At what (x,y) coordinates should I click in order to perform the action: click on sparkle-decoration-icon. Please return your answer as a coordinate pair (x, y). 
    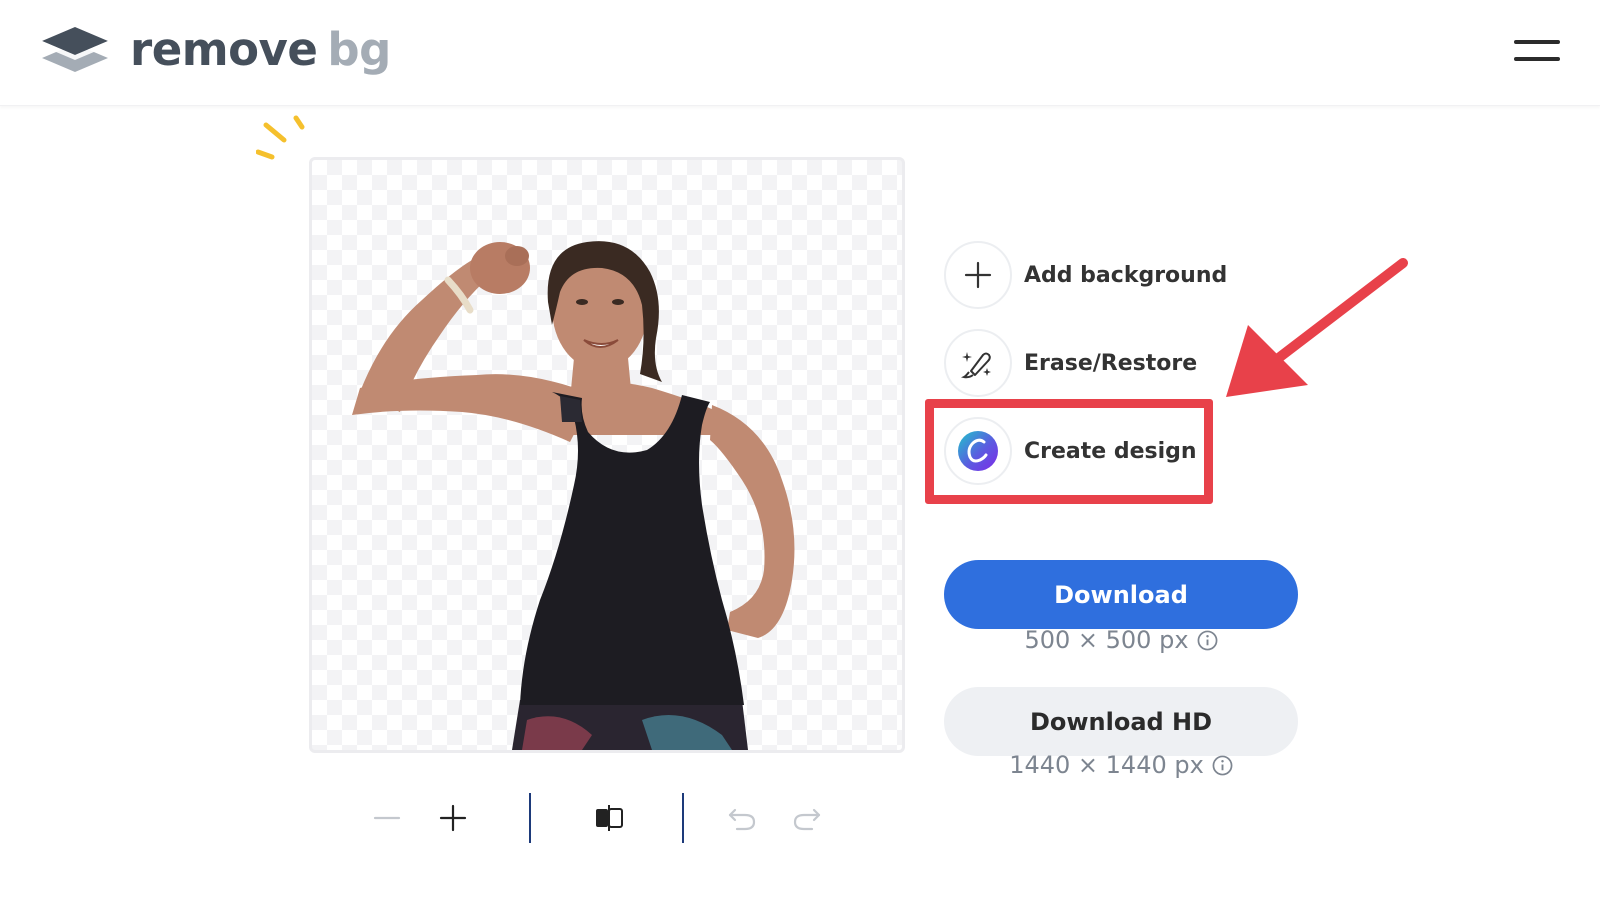
    Looking at the image, I should click on (280, 137).